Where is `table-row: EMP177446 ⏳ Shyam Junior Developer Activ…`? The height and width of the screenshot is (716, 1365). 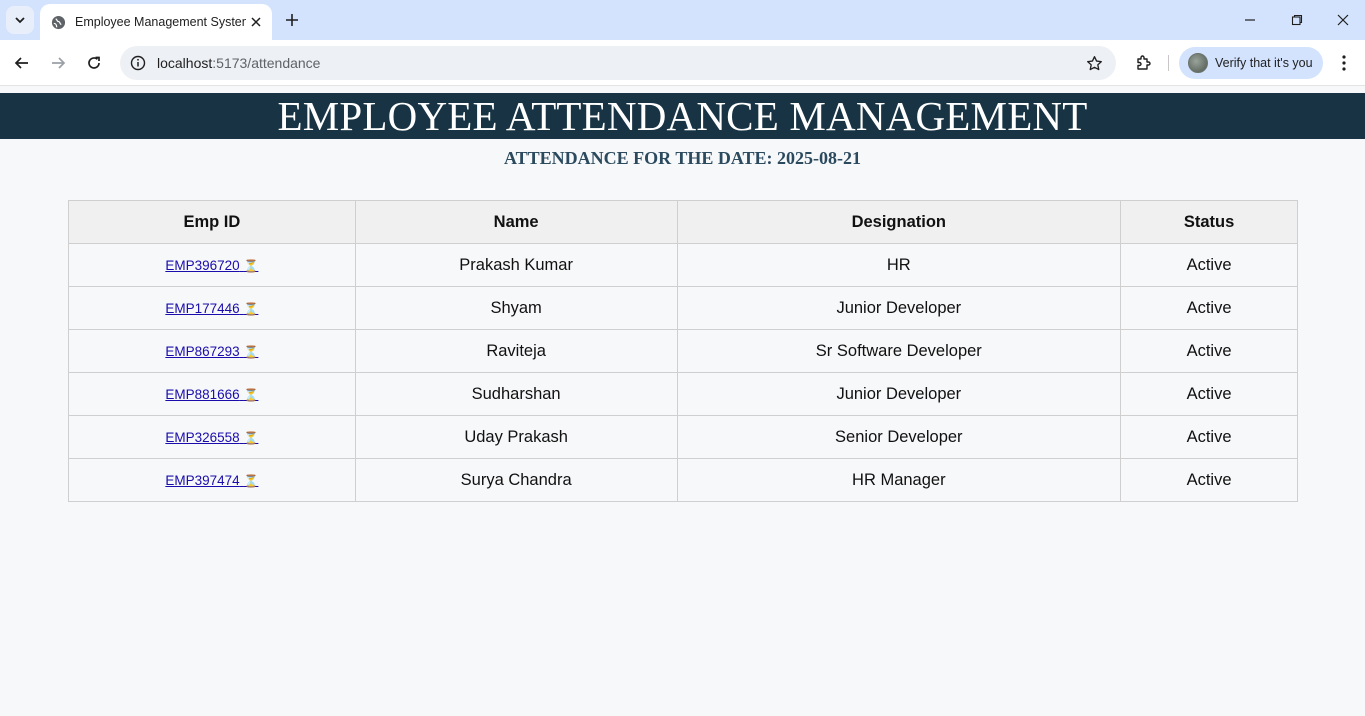 table-row: EMP177446 ⏳ Shyam Junior Developer Activ… is located at coordinates (683, 308).